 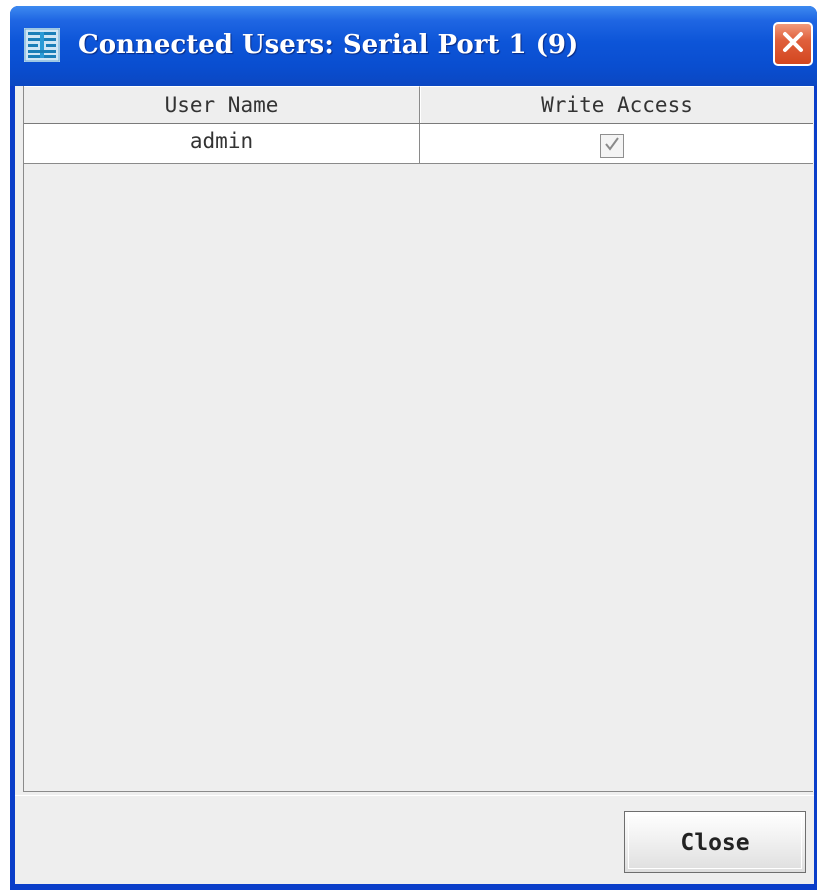 I want to click on user-name-cell: admin, so click(x=222, y=143).